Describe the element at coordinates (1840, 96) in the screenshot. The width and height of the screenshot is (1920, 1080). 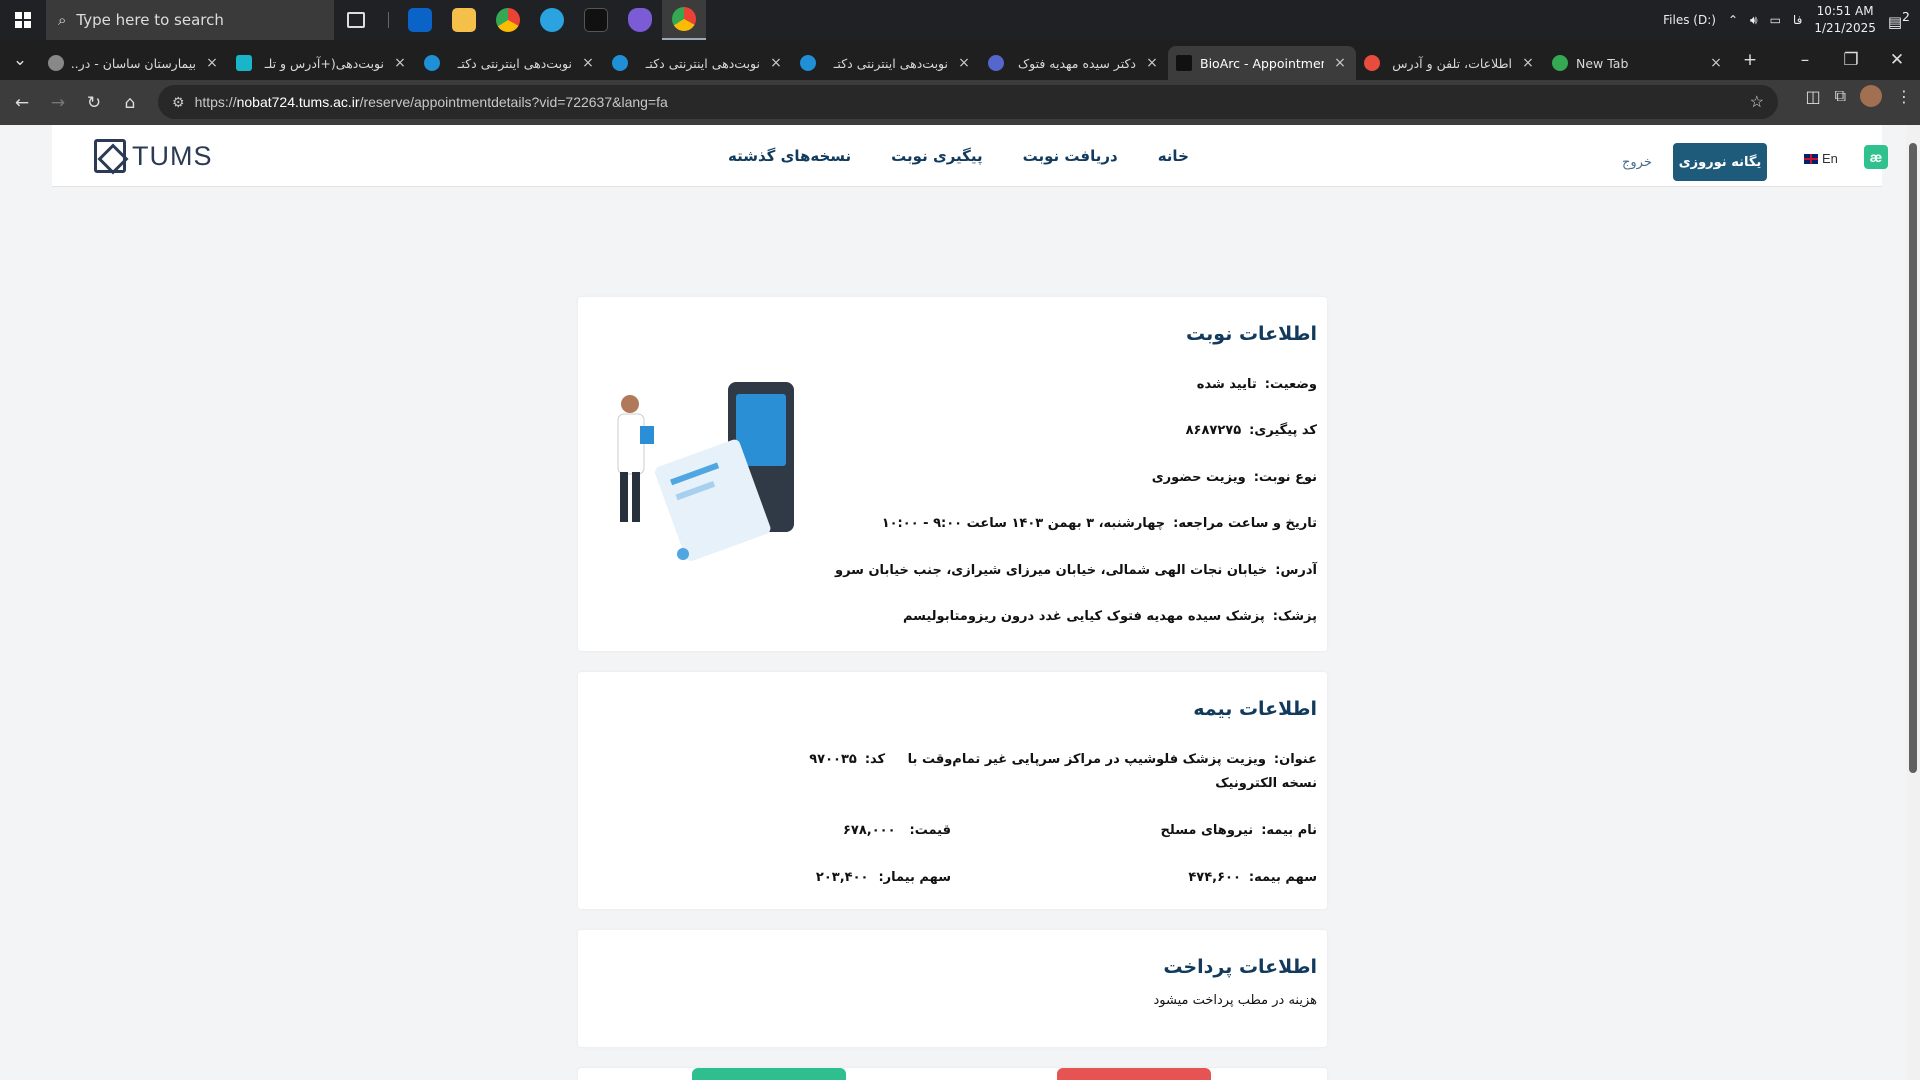
I see `extensions-icon: ⧉` at that location.